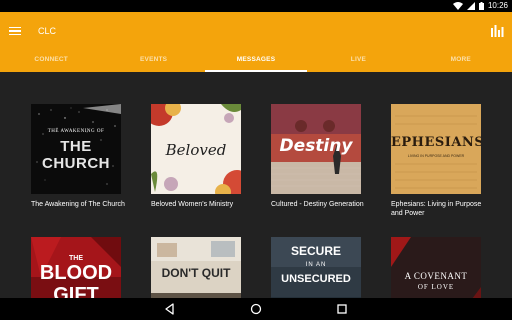 The width and height of the screenshot is (512, 320). What do you see at coordinates (457, 6) in the screenshot?
I see `wifi-icon` at bounding box center [457, 6].